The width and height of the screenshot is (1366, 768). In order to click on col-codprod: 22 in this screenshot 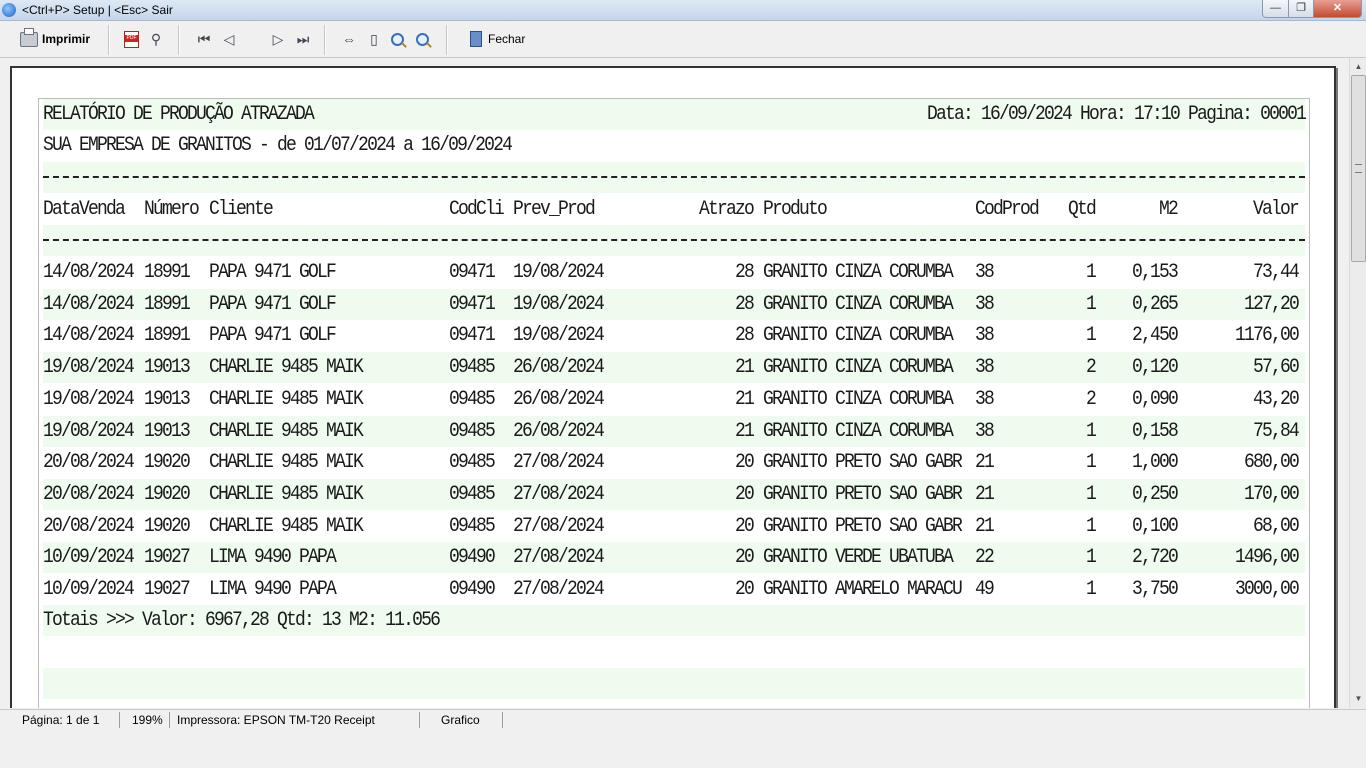, I will do `click(985, 558)`.